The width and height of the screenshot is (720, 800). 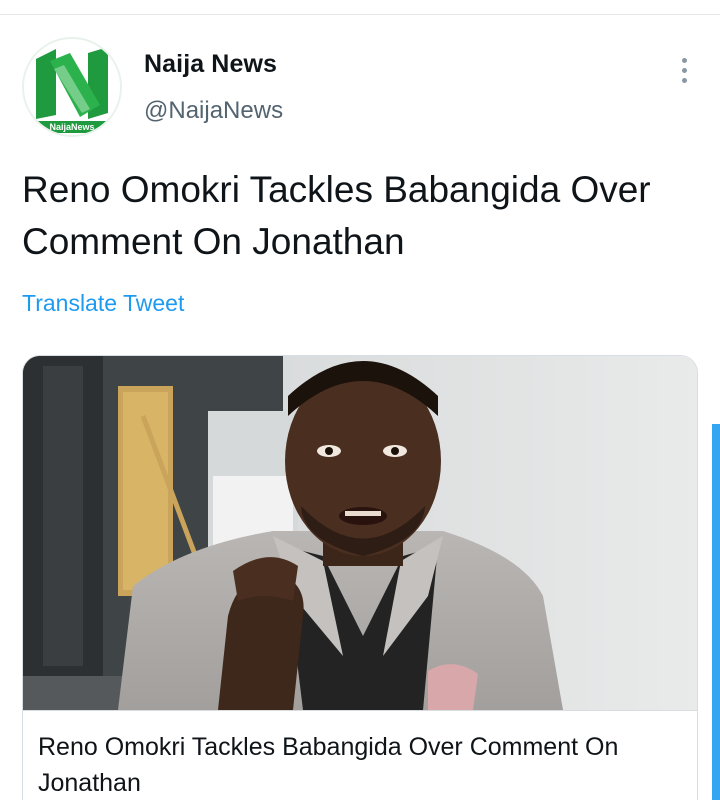 I want to click on more-vertical-icon, so click(x=684, y=60).